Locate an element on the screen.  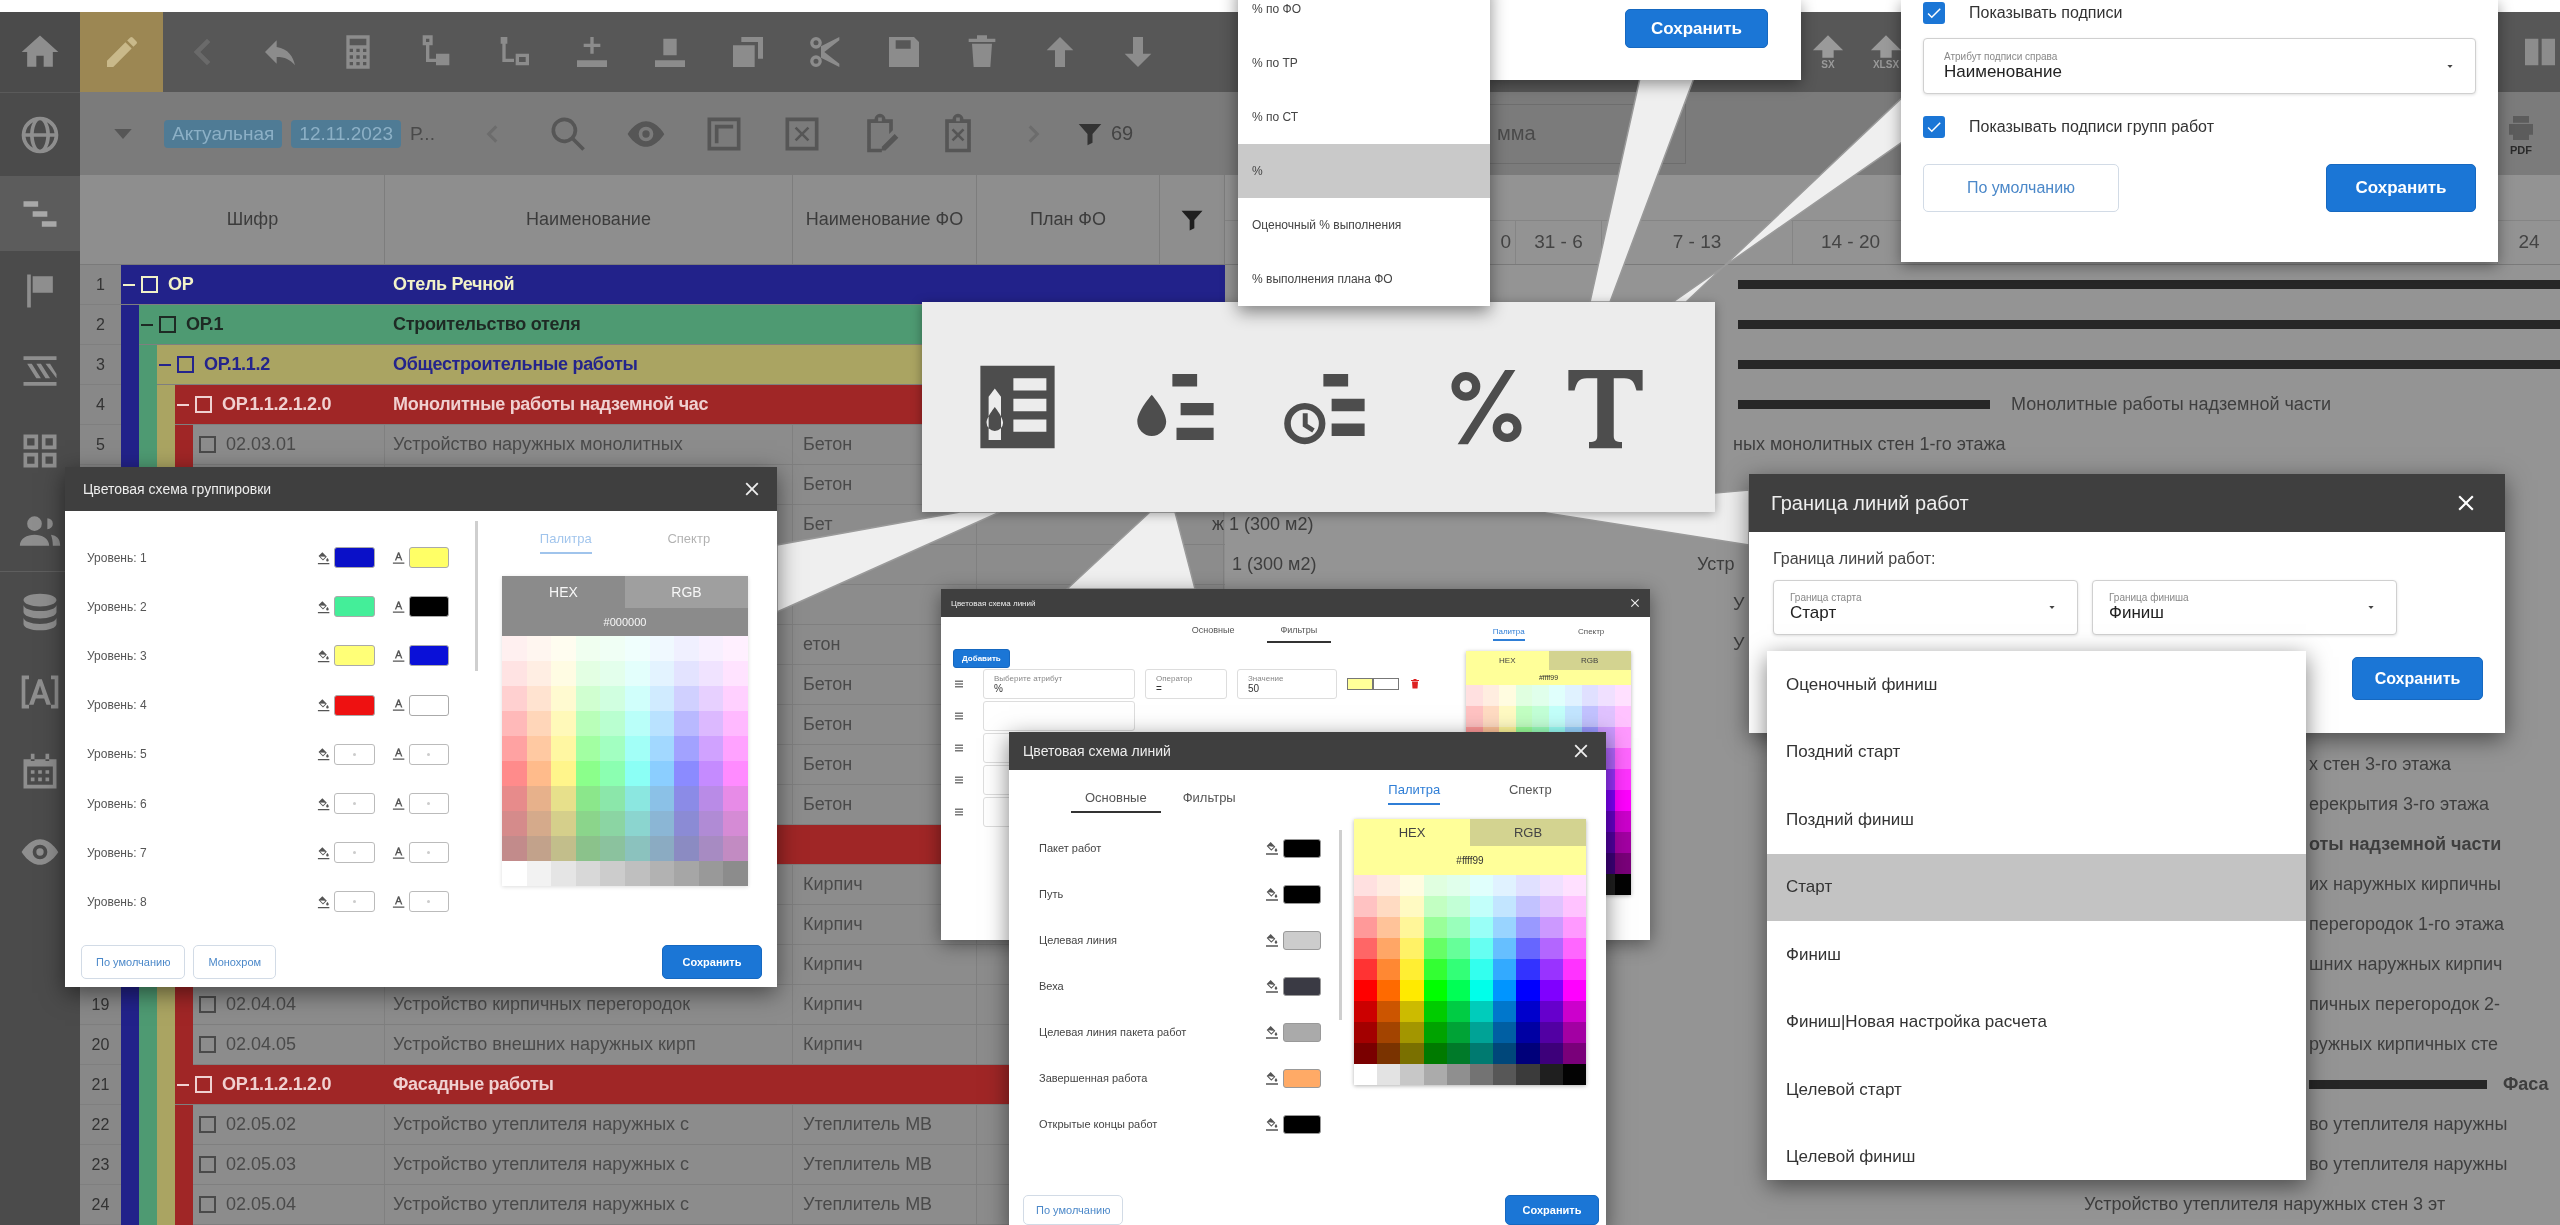
column-header: План ФО is located at coordinates (1068, 219).